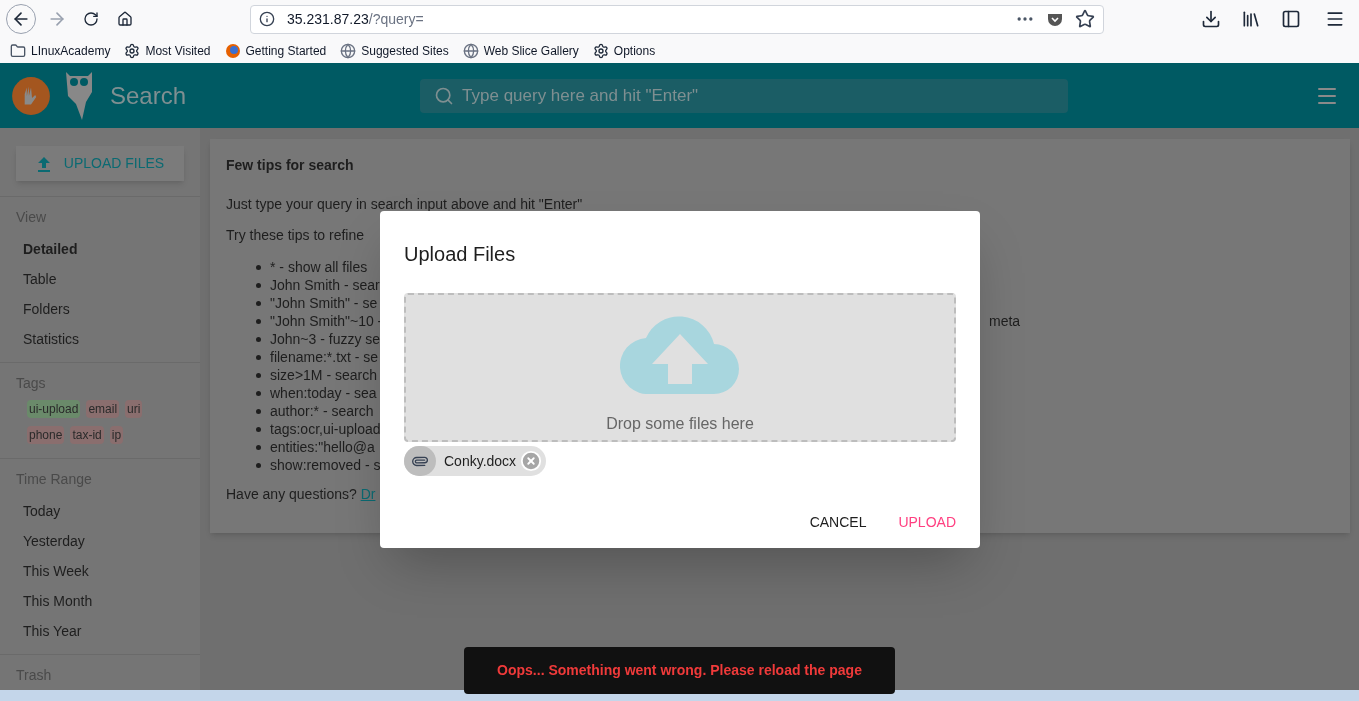  What do you see at coordinates (324, 302) in the screenshot?
I see `tip-text: "John Smith" - se` at bounding box center [324, 302].